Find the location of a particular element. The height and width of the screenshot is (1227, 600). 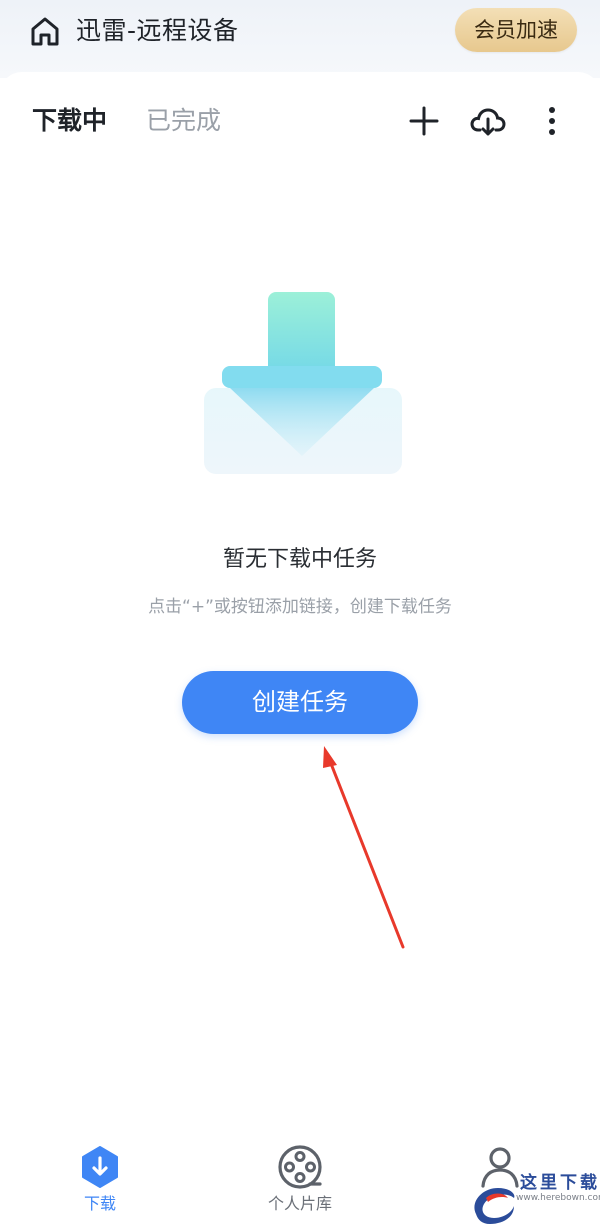

nav-label-download: 下载 is located at coordinates (99, 1203).